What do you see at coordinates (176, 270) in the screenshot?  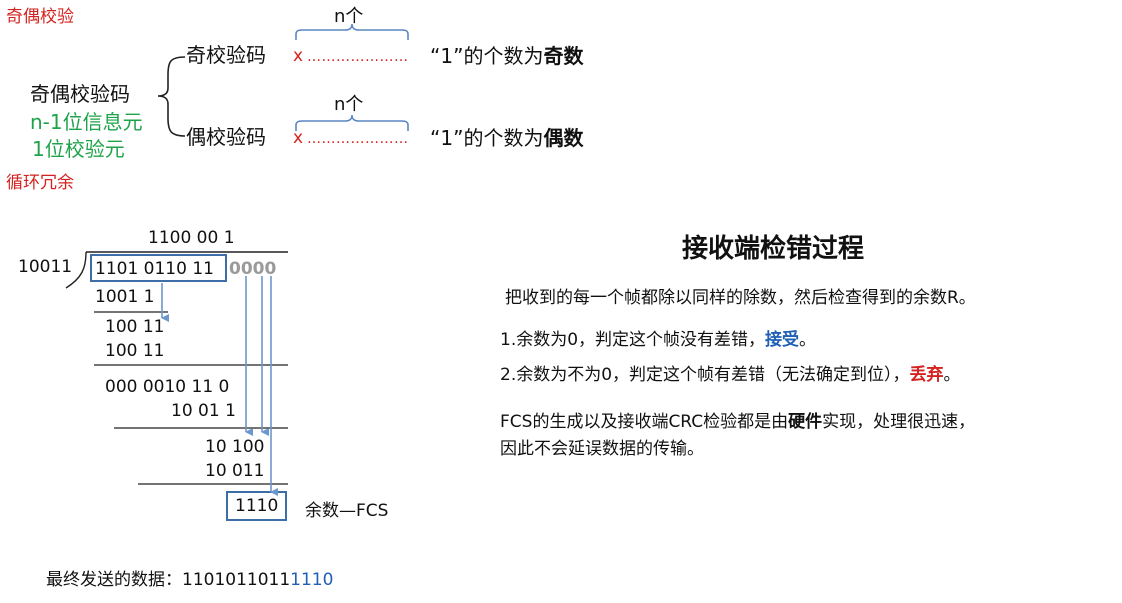 I see `division-bracket` at bounding box center [176, 270].